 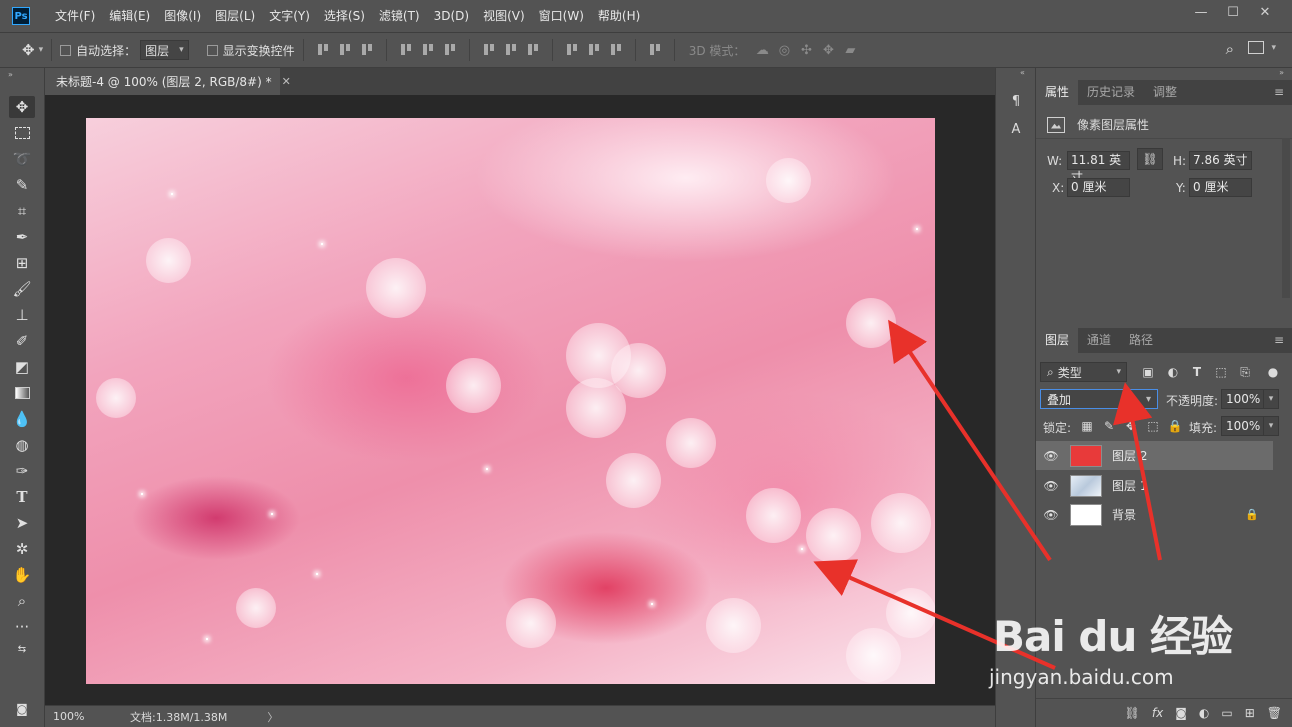 What do you see at coordinates (22, 627) in the screenshot?
I see `more-tools-icon: ···` at bounding box center [22, 627].